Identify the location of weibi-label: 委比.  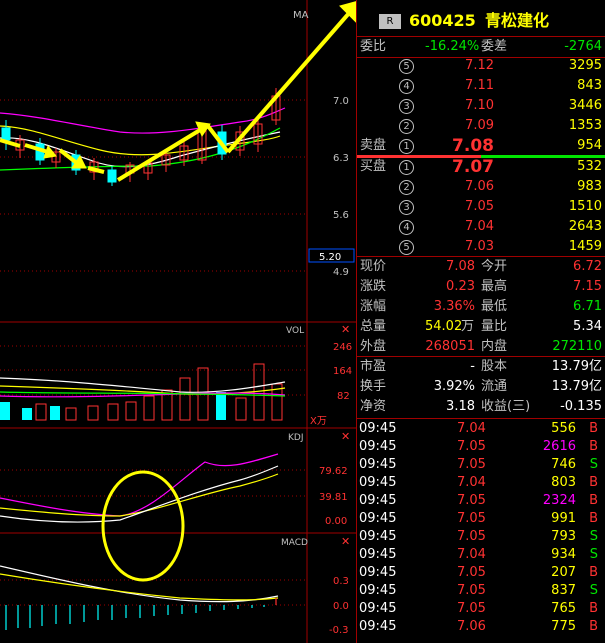
(373, 46).